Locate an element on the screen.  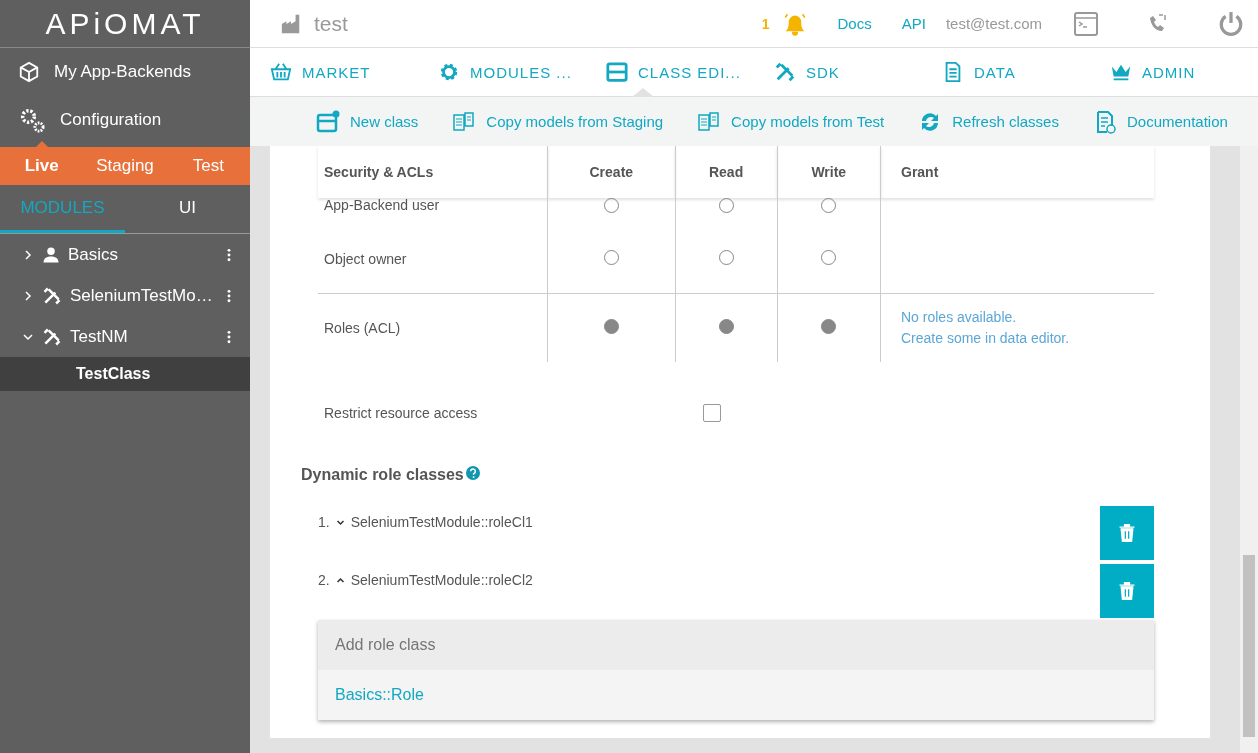
grant-link: Create some in data editor. is located at coordinates (1027, 338).